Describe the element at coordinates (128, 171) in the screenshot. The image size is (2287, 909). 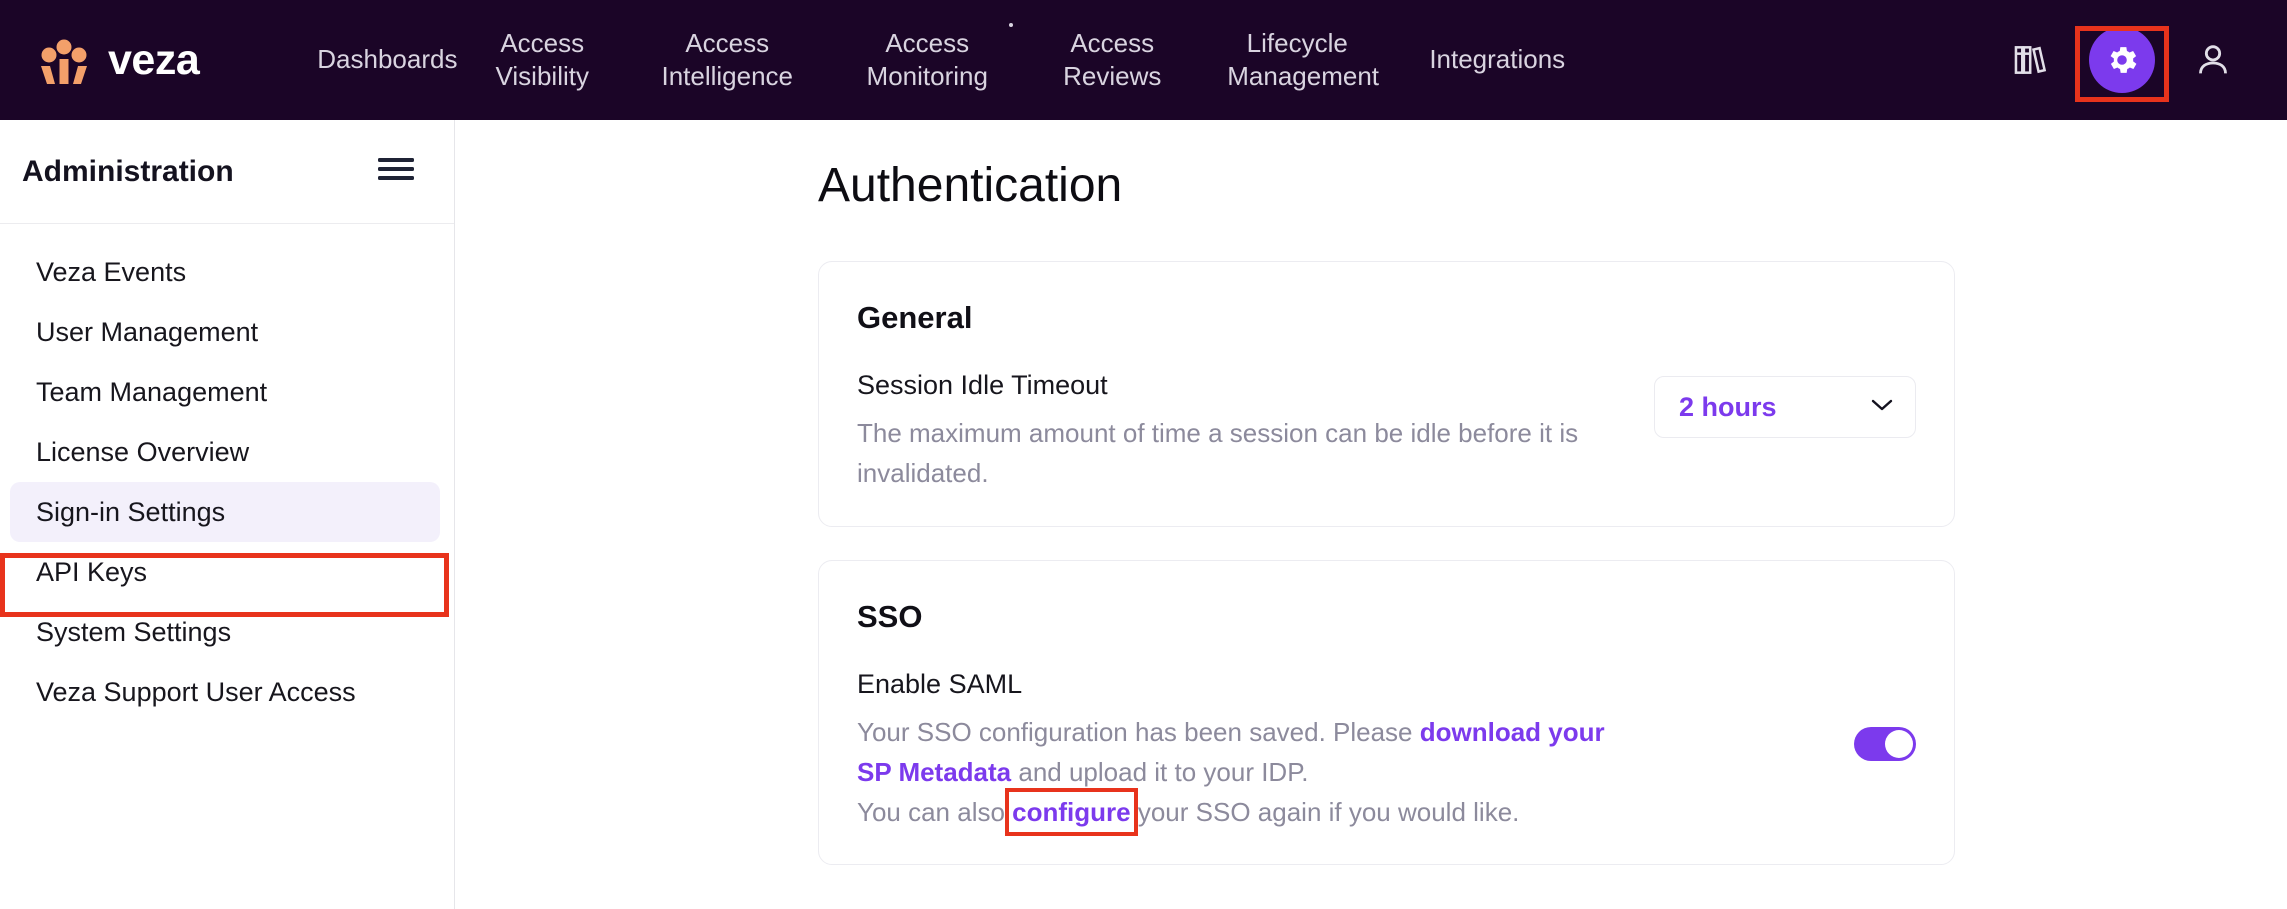
I see `sidebar-title: Administration` at that location.